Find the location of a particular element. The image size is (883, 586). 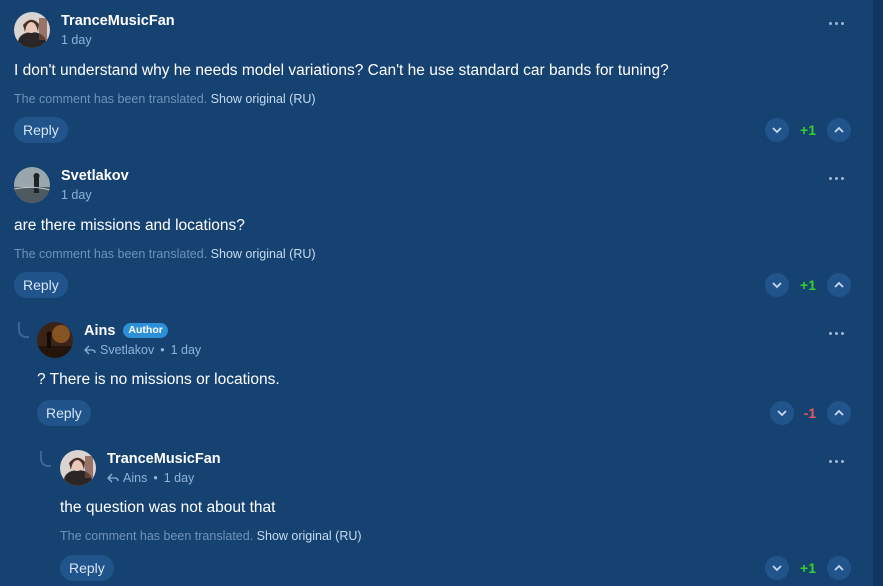

author-name: Svetlakov is located at coordinates (95, 176).